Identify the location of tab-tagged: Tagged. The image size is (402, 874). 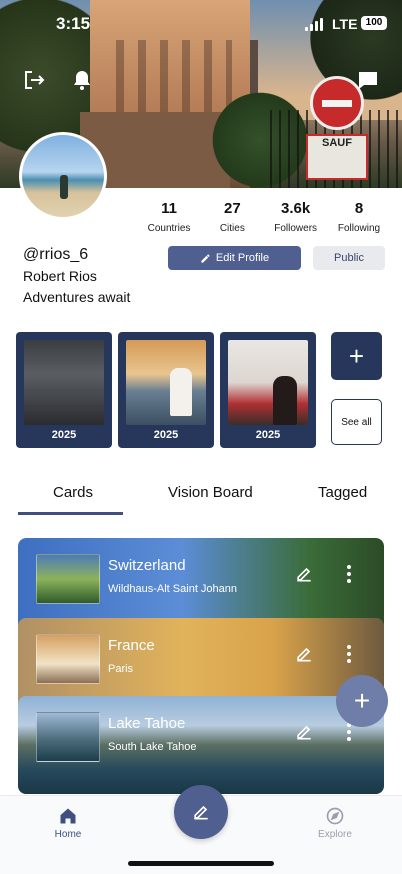
(342, 492).